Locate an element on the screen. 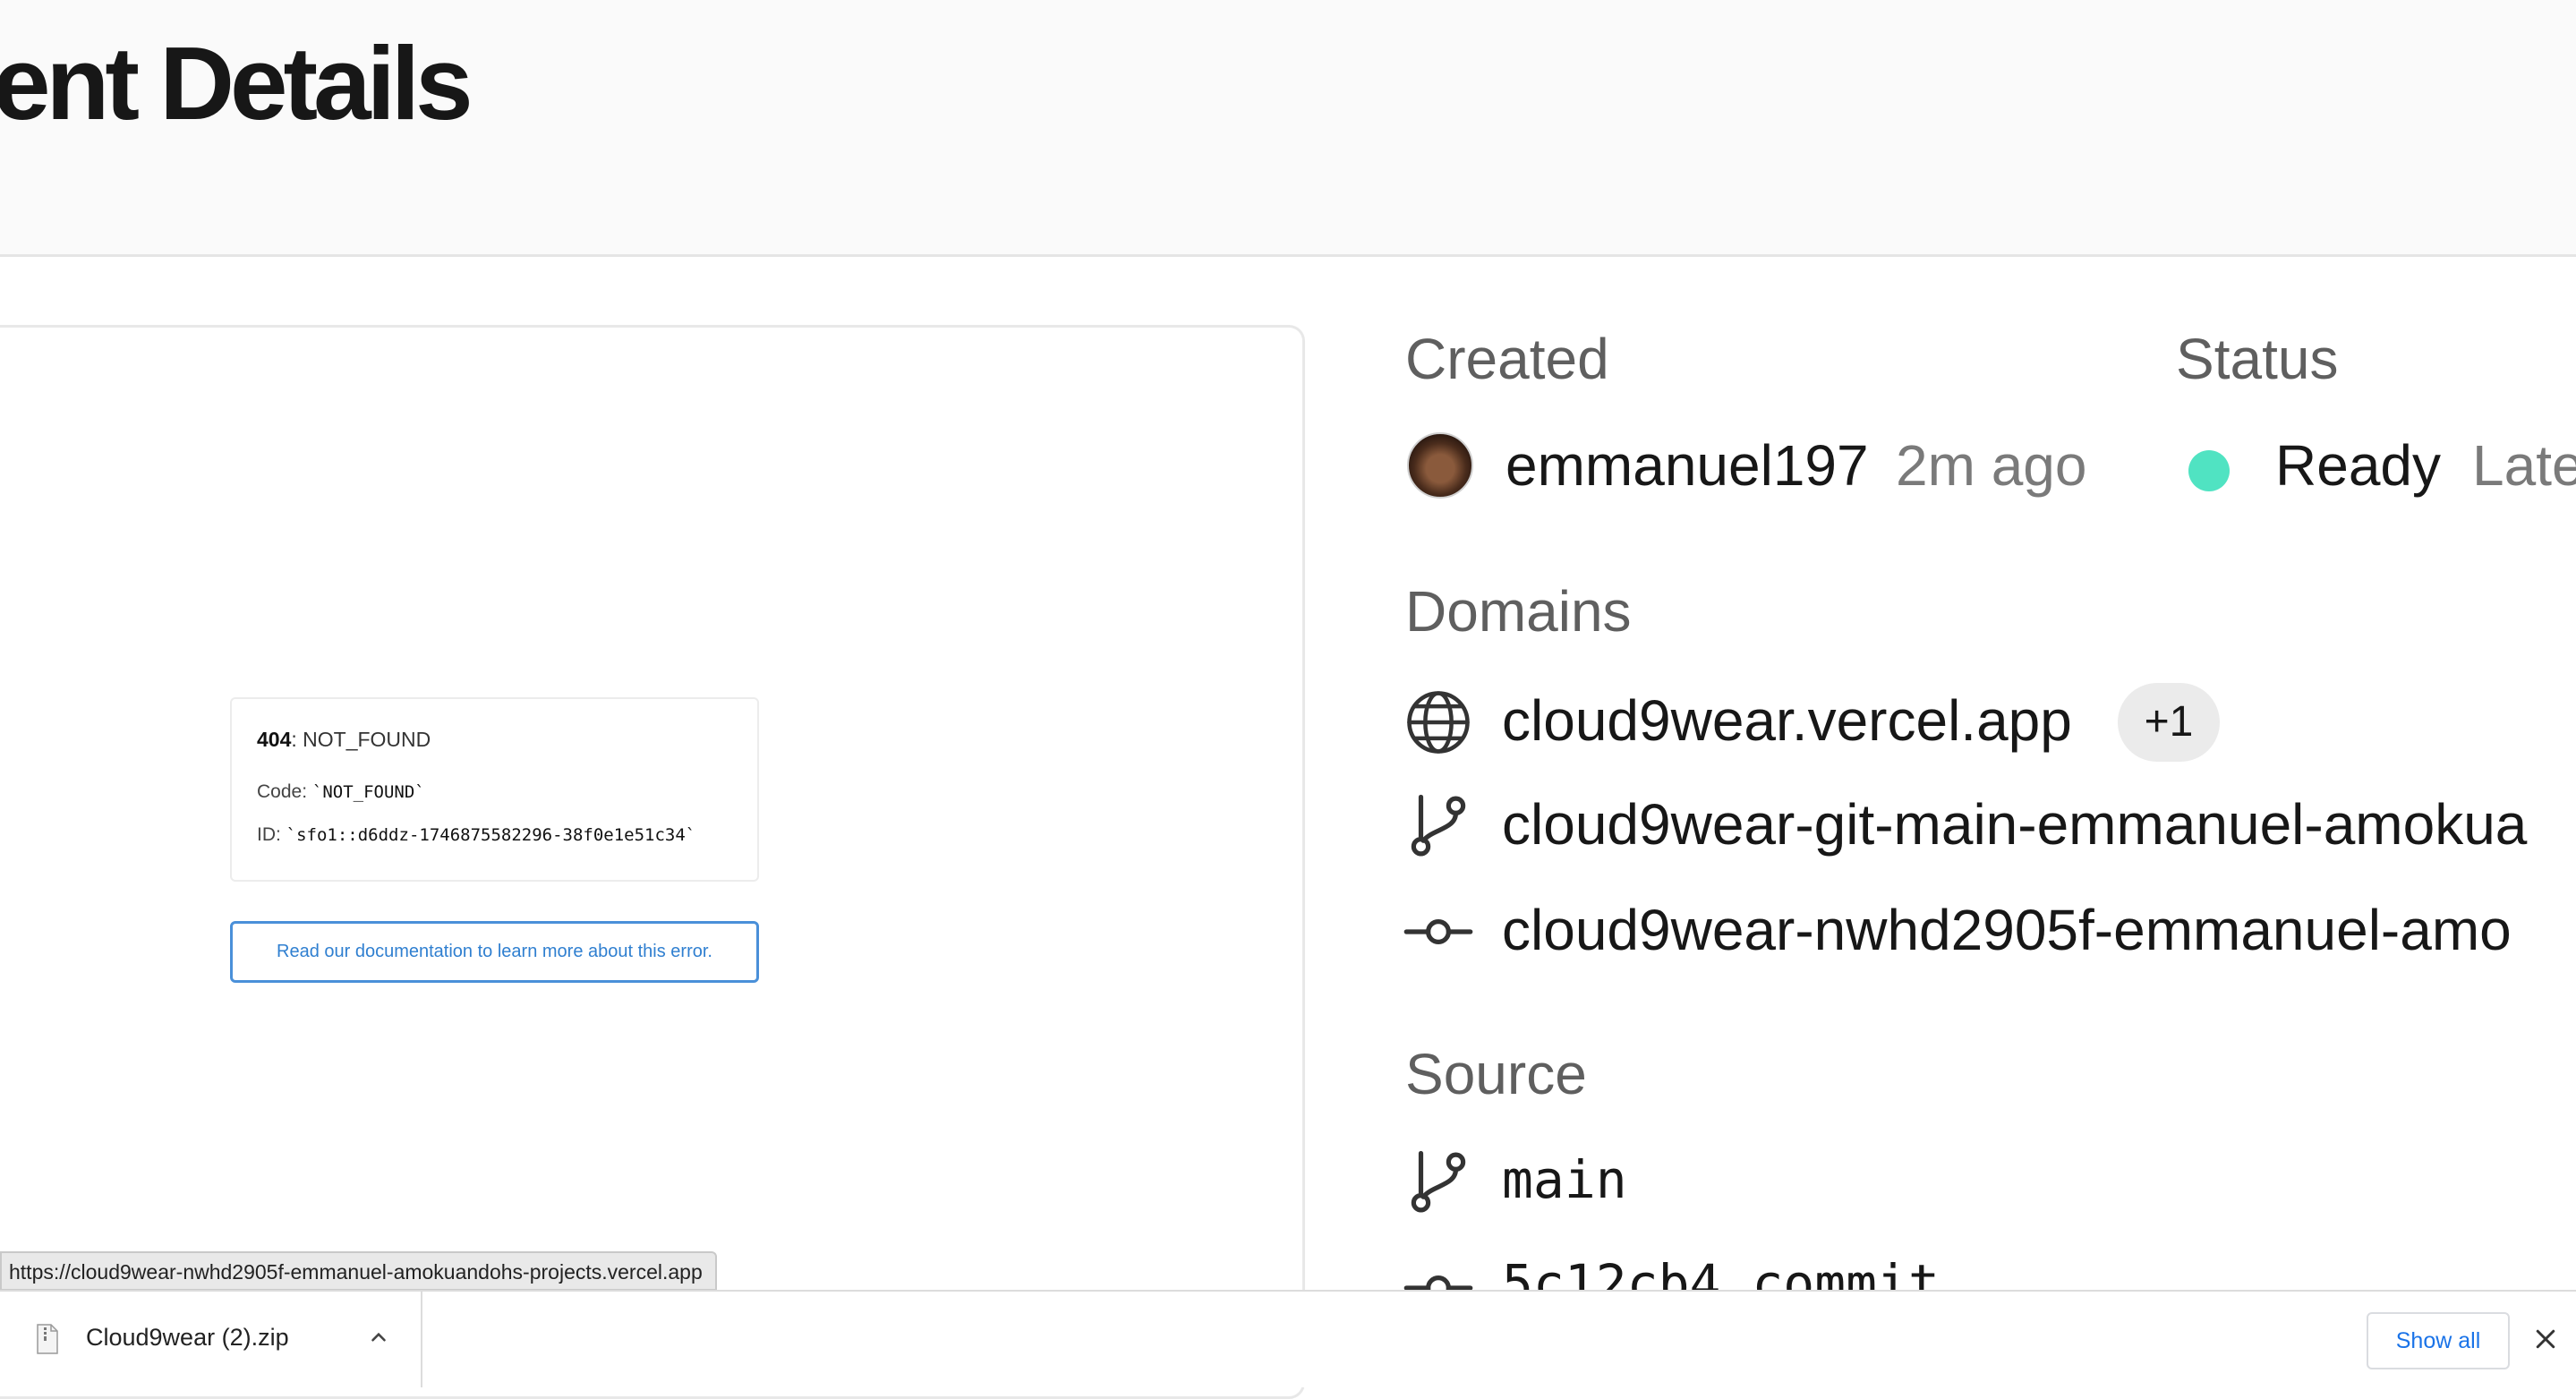 This screenshot has width=2576, height=1399. download-bar: Cloud9wear (2).zip Show all is located at coordinates (1288, 1338).